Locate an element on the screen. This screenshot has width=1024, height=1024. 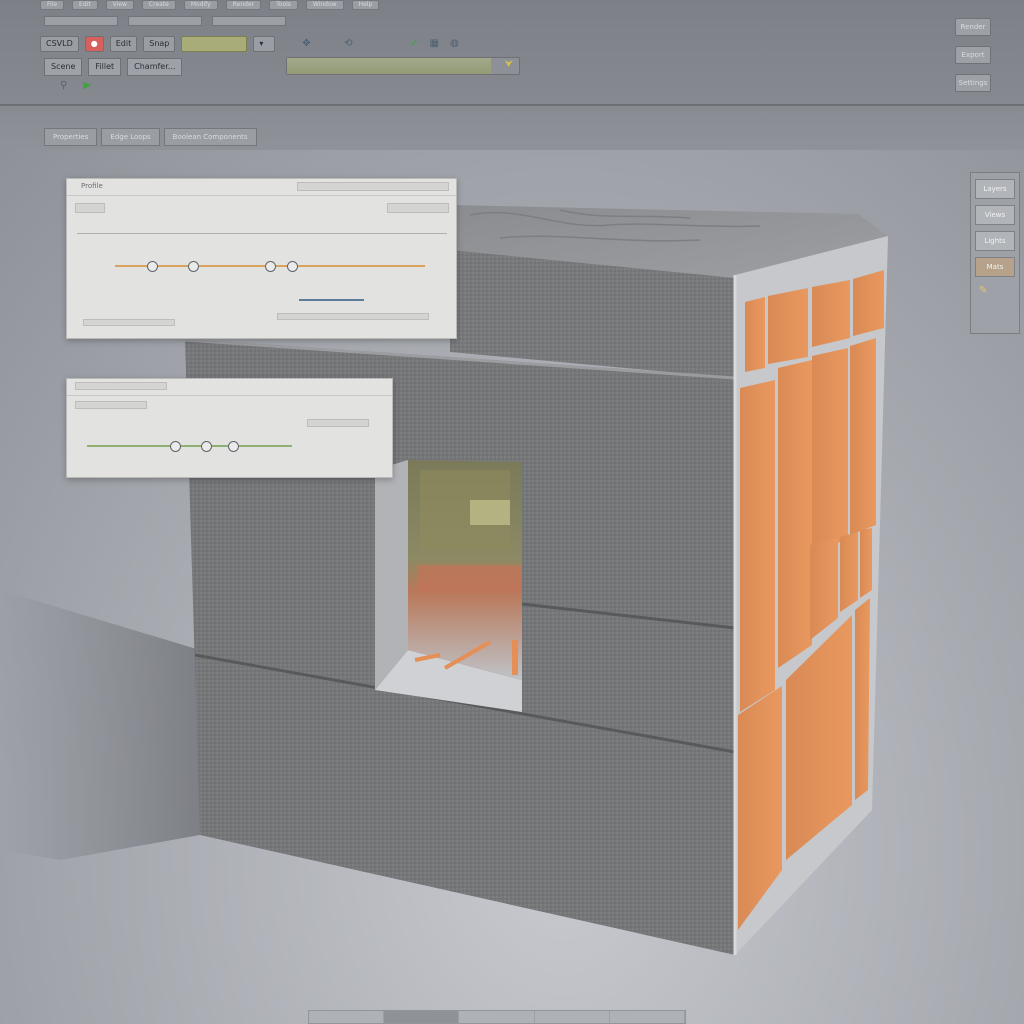
right-button-group: Render Export Settings is located at coordinates (973, 55).